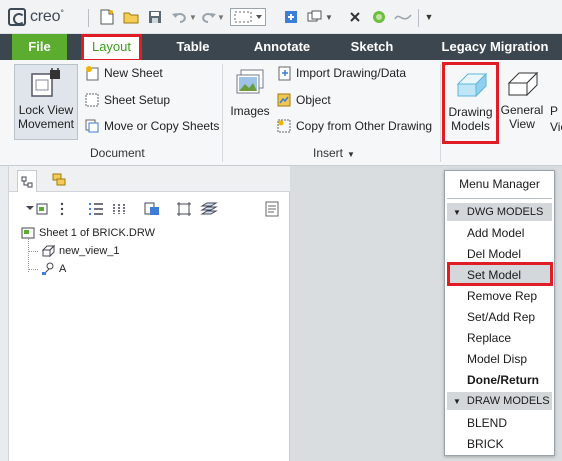 The image size is (562, 461). I want to click on tree-more-icon, so click(62, 209).